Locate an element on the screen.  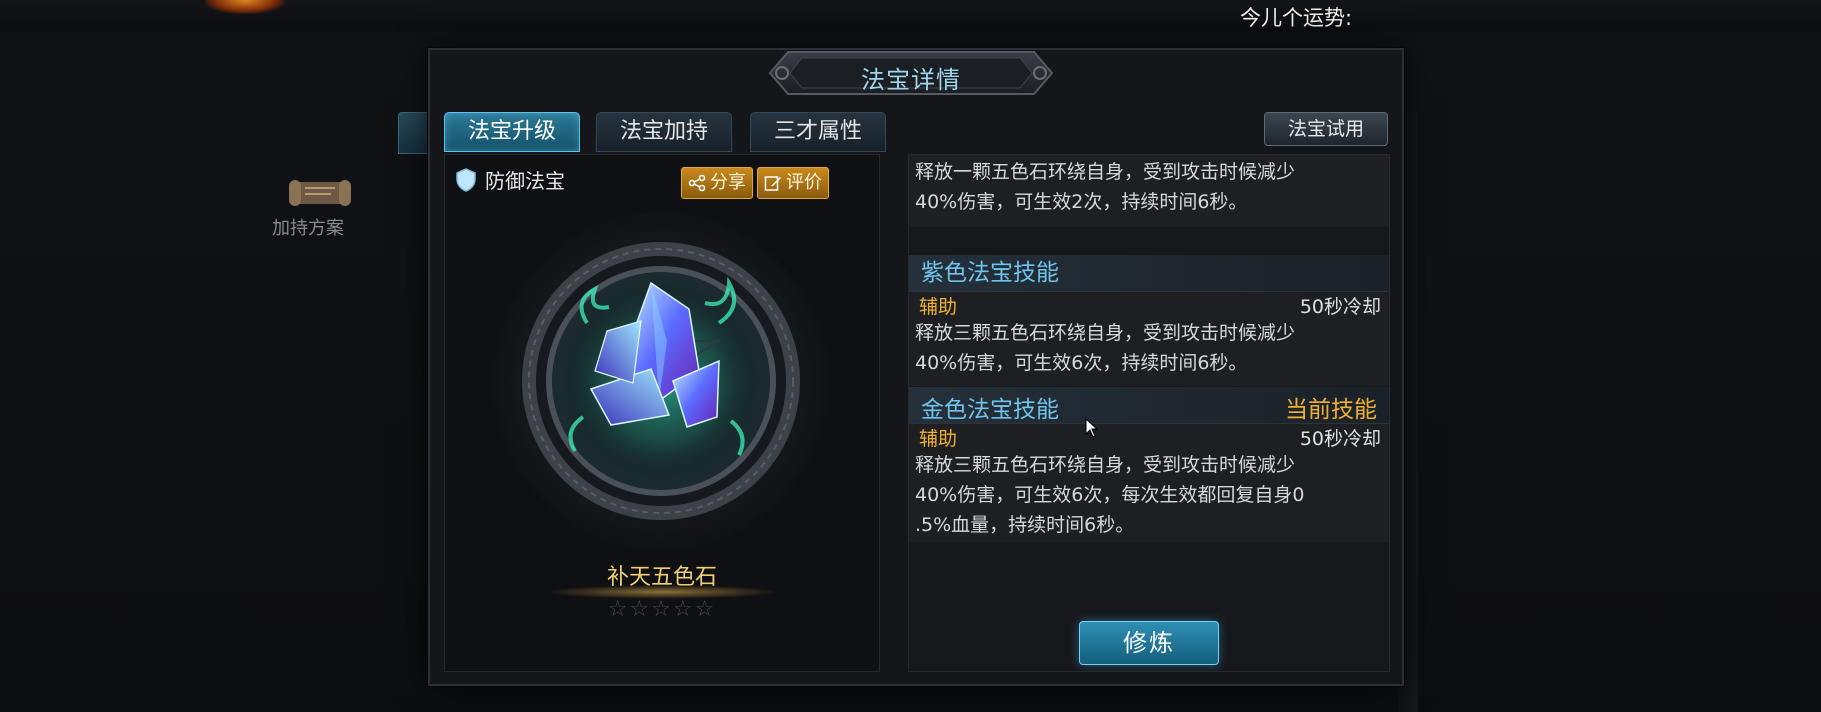
star-rating: ☆☆☆☆☆ is located at coordinates (662, 609).